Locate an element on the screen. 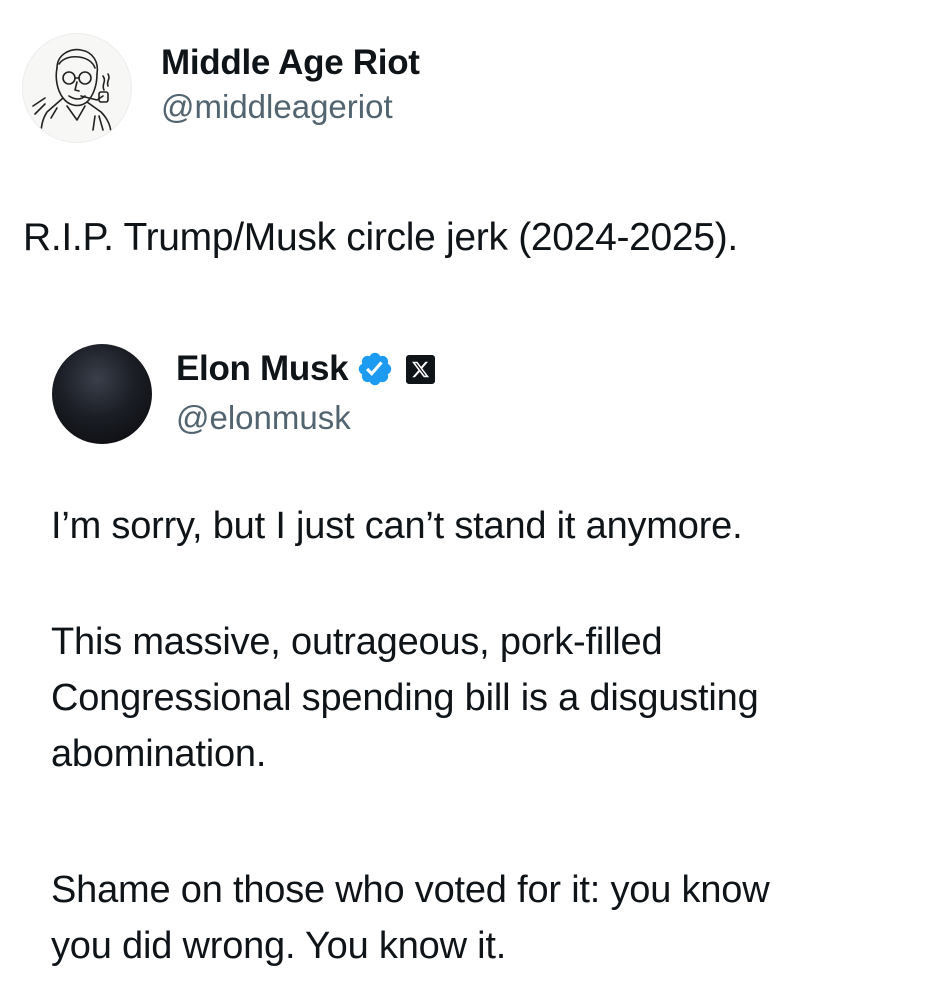 The height and width of the screenshot is (1000, 950). quoted-avatar is located at coordinates (102, 394).